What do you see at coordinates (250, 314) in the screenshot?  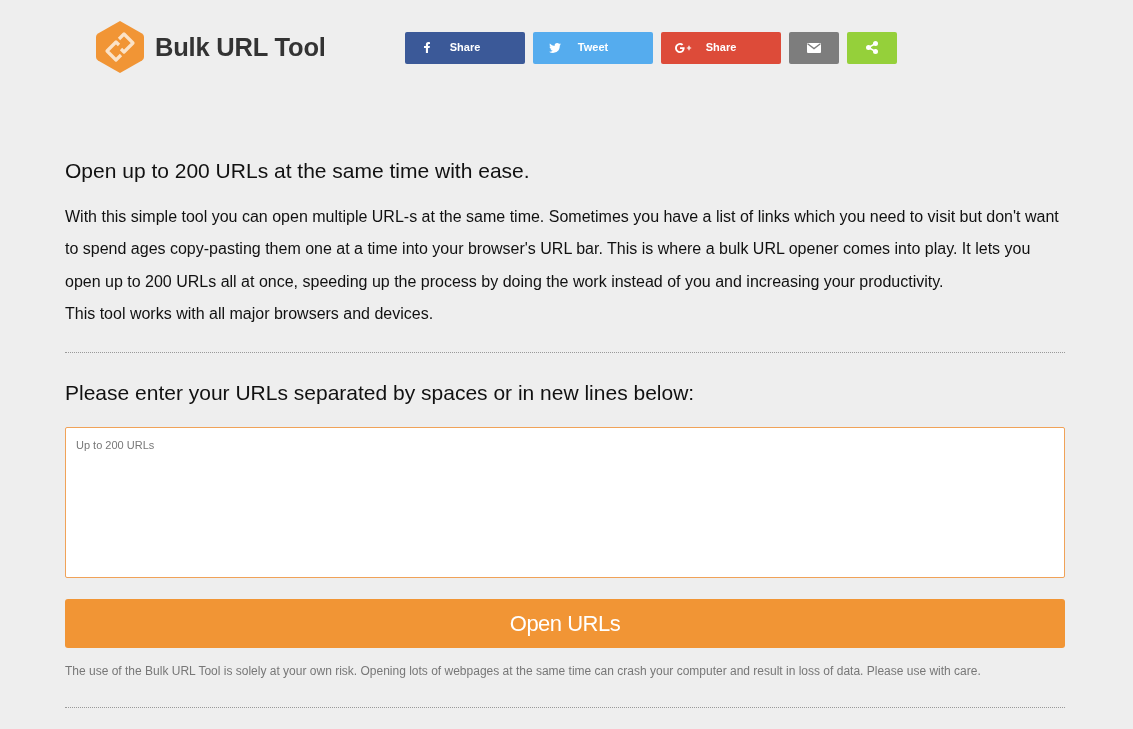 I see `paragraph-text: This tool works with all major browsers and devices.` at bounding box center [250, 314].